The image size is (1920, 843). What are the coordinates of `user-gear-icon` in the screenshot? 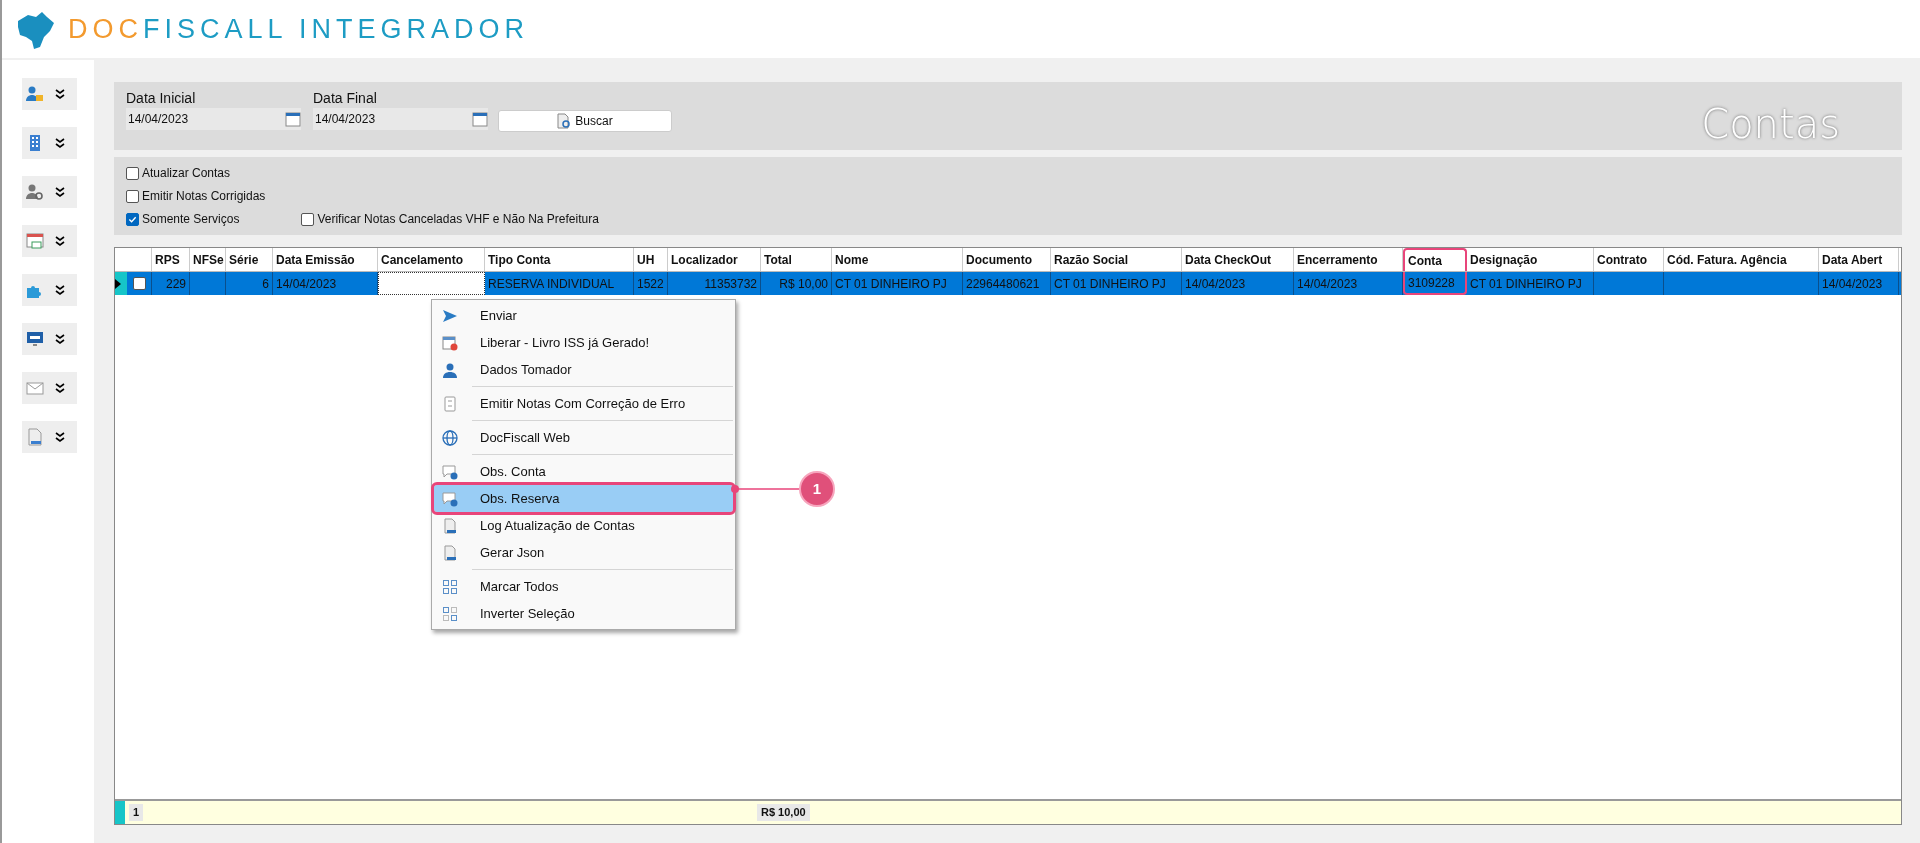 It's located at (35, 192).